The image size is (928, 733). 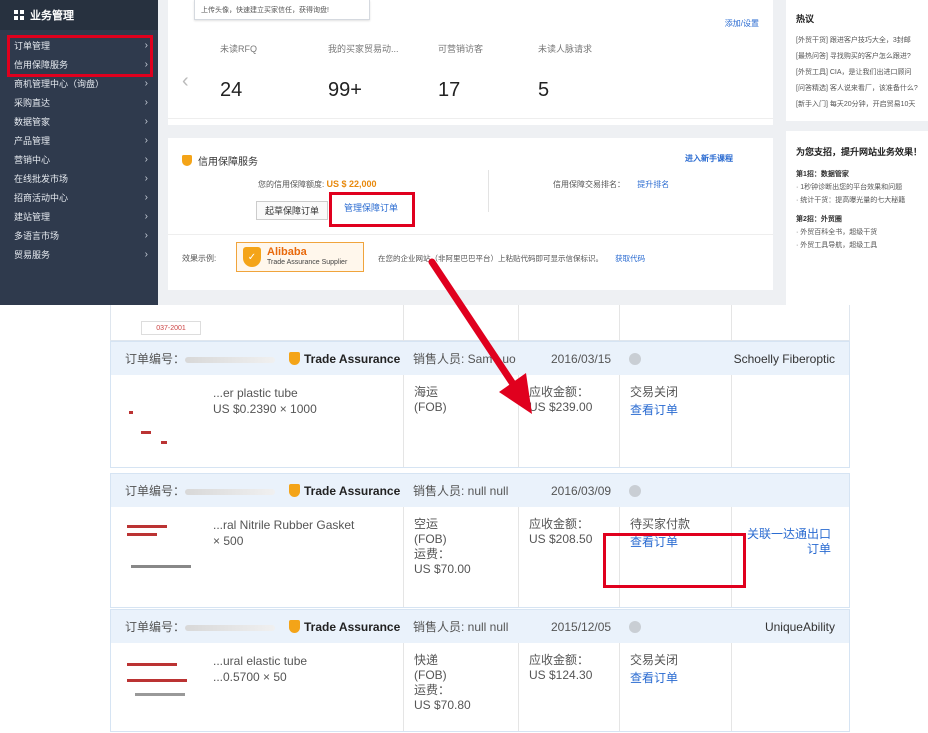 What do you see at coordinates (79, 121) in the screenshot?
I see `sidebar-item-data-manager: 数据管家 ›` at bounding box center [79, 121].